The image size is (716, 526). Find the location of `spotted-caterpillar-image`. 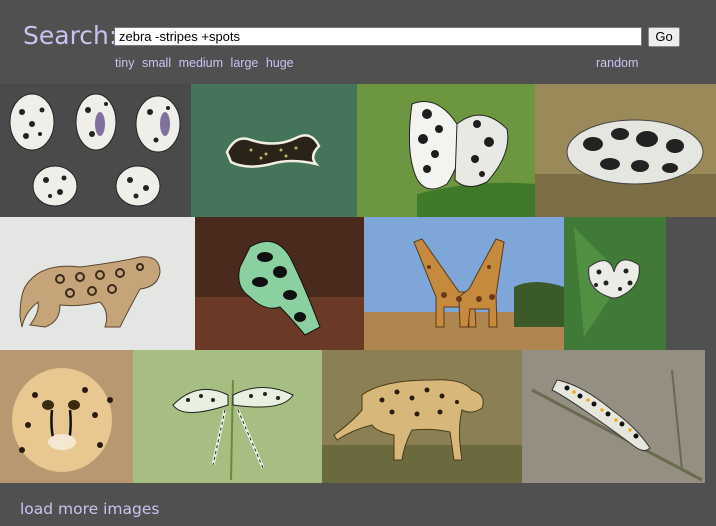

spotted-caterpillar-image is located at coordinates (613, 416).